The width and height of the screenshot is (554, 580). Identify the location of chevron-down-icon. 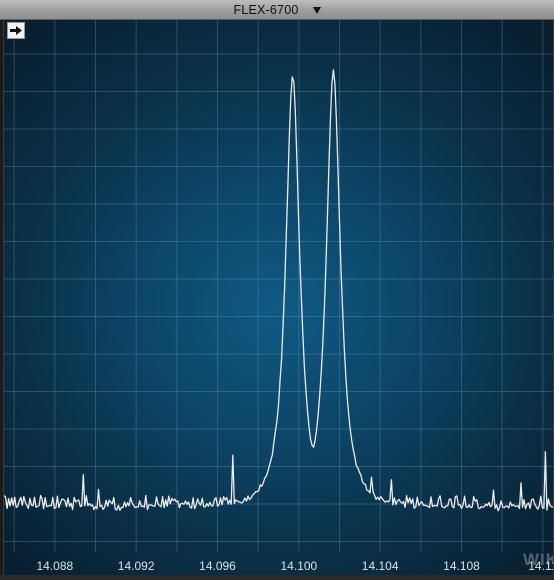
(316, 10).